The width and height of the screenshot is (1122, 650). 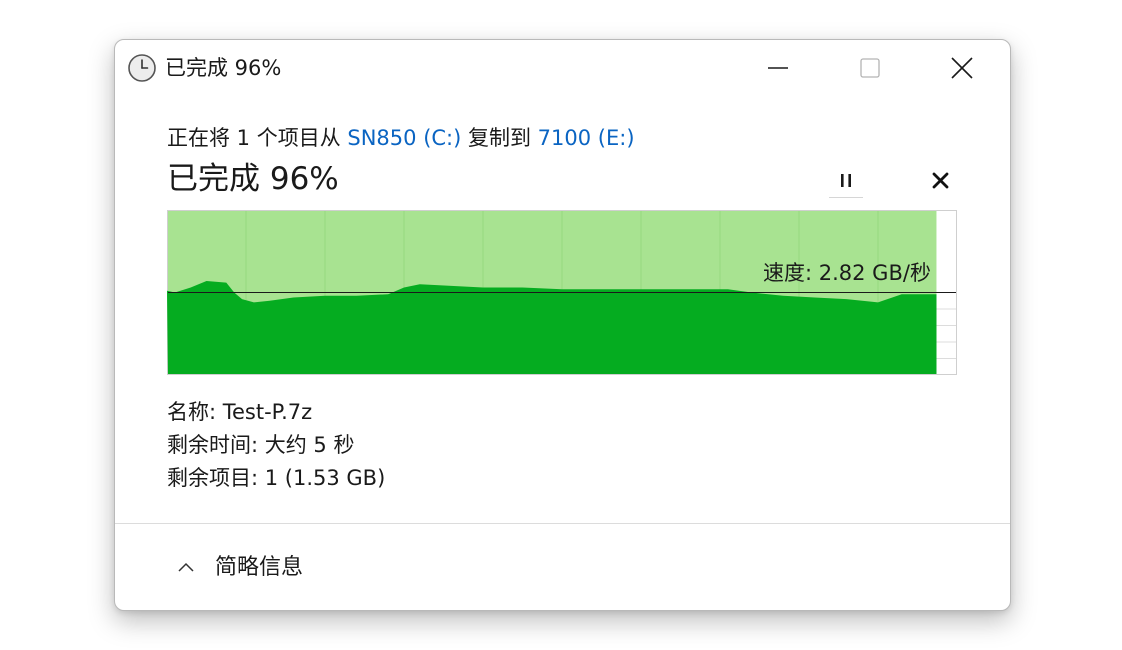 What do you see at coordinates (261, 445) in the screenshot?
I see `time-remaining: 剩余时间: 大约 5 秒` at bounding box center [261, 445].